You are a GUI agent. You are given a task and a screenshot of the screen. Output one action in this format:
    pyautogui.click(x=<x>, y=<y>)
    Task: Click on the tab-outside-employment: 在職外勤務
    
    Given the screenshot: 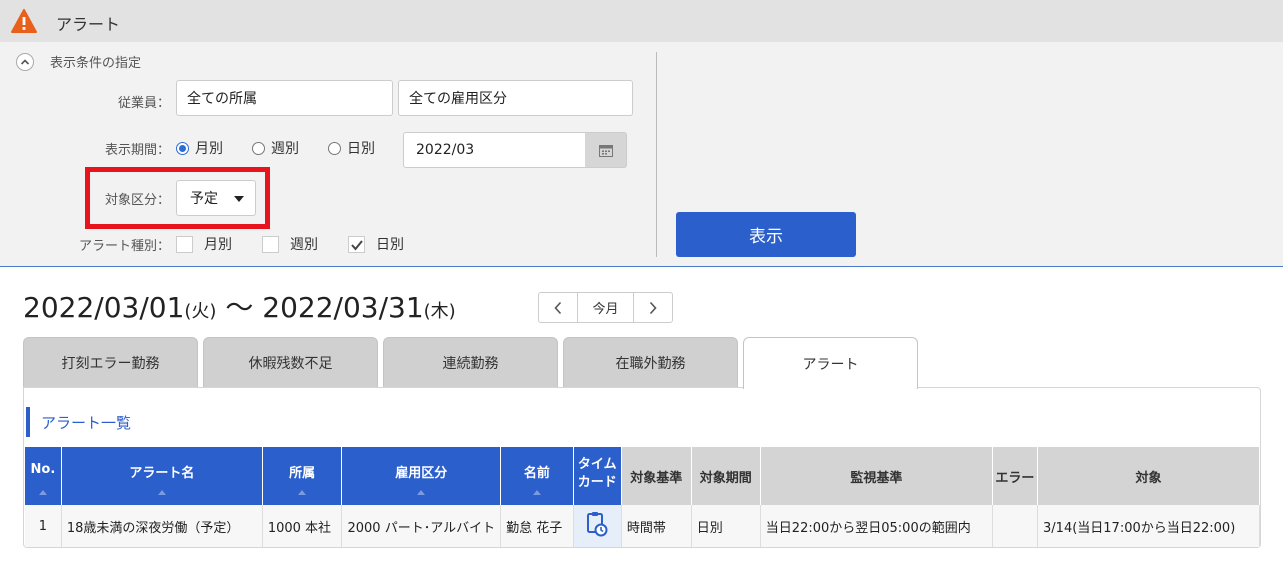 What is the action you would take?
    pyautogui.click(x=650, y=362)
    